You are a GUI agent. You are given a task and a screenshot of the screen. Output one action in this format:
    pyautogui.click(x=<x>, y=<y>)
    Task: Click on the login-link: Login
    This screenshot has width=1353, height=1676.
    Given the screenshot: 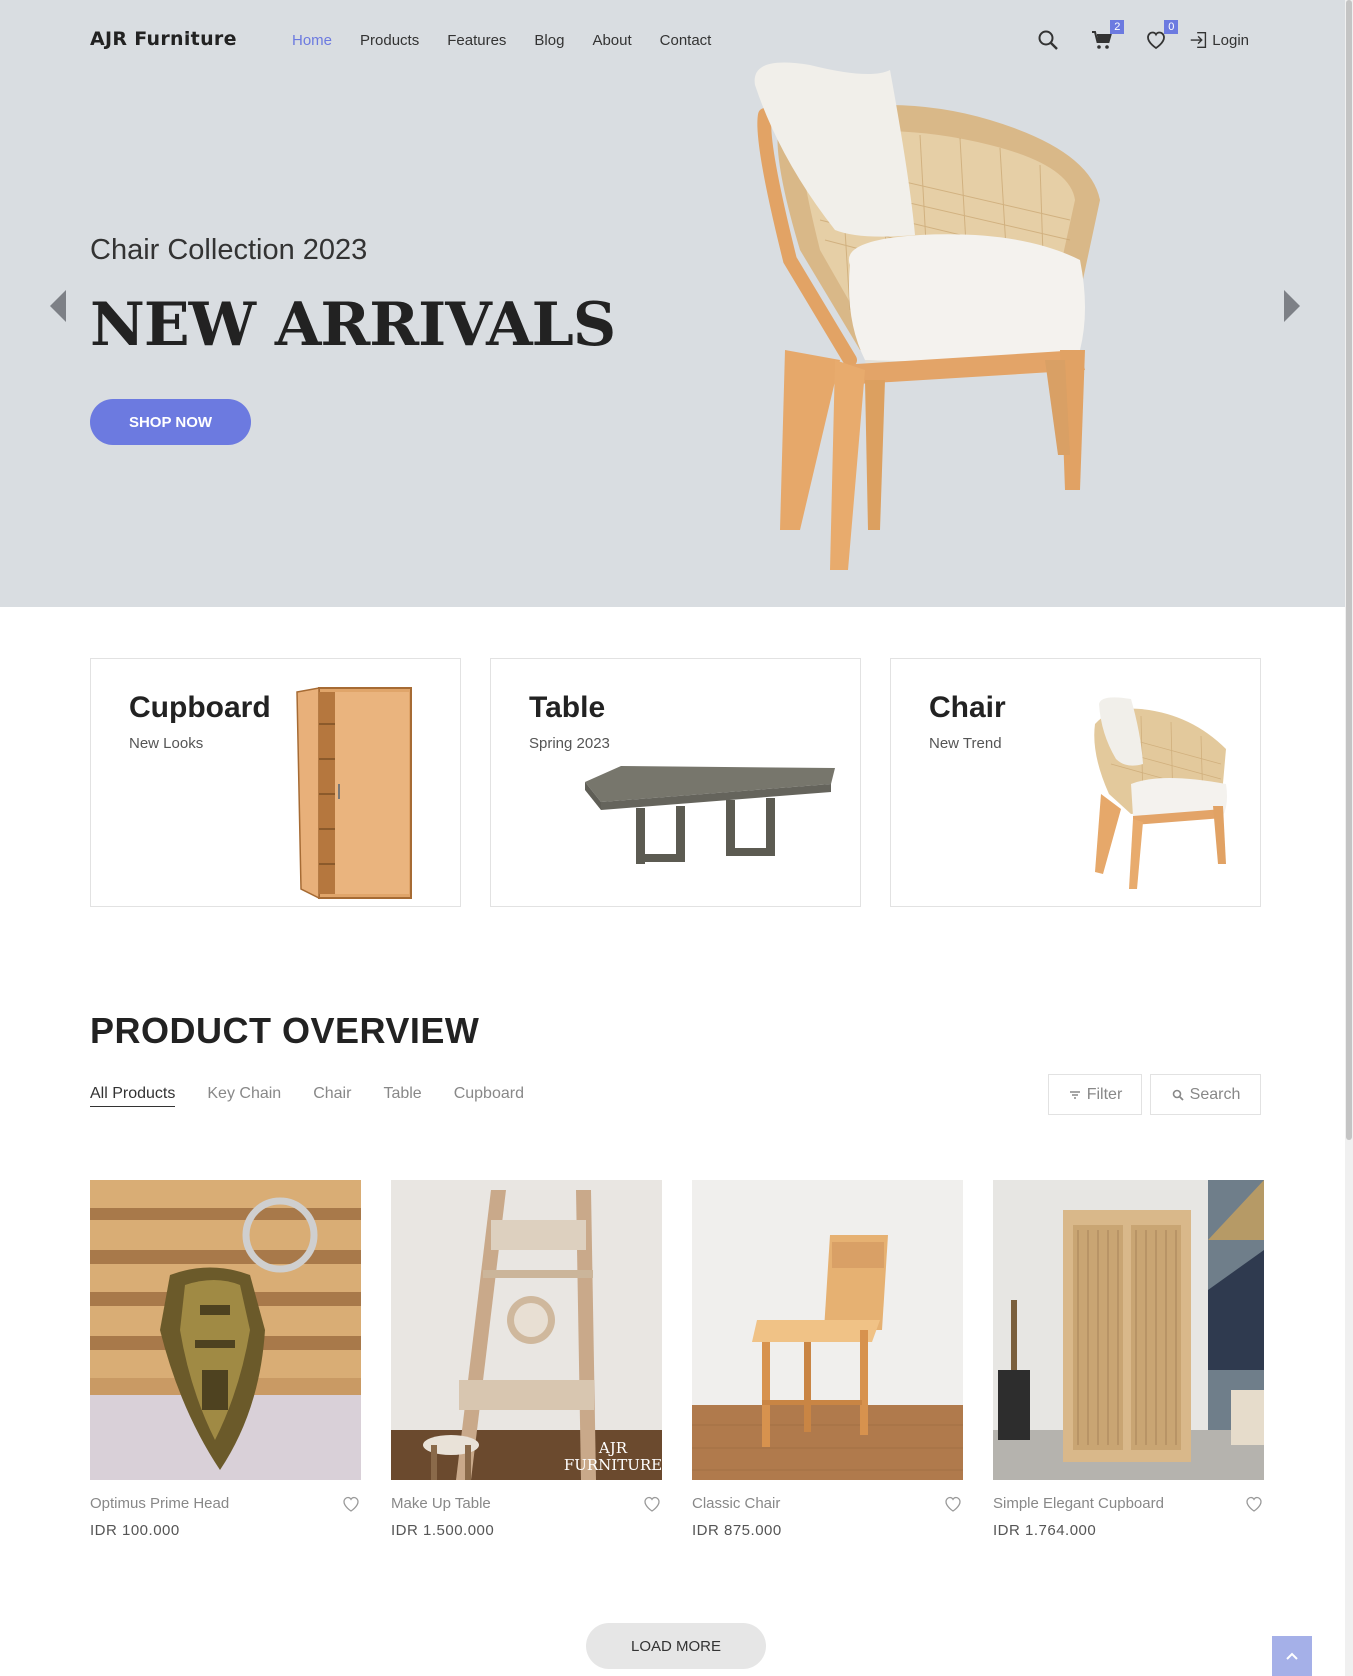 What is the action you would take?
    pyautogui.click(x=1218, y=40)
    